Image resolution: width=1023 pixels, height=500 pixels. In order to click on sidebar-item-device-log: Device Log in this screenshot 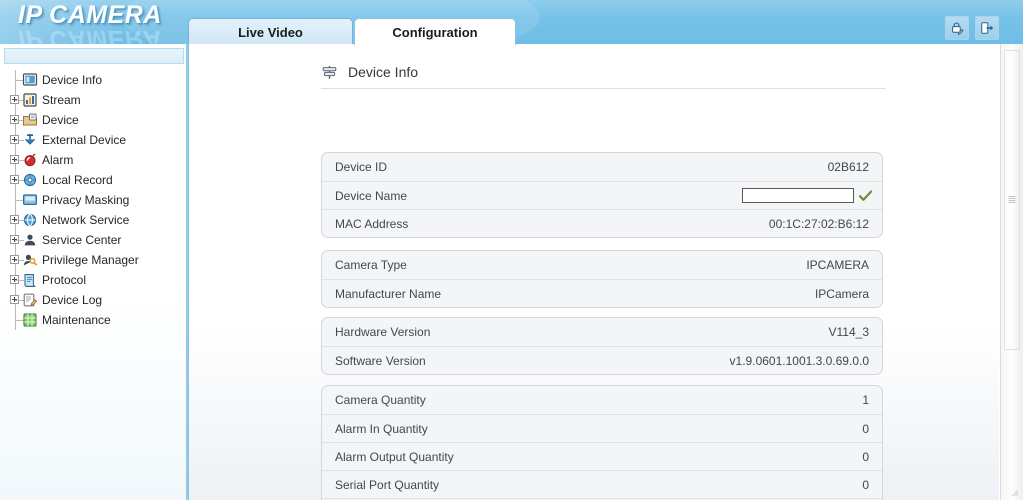, I will do `click(94, 300)`.